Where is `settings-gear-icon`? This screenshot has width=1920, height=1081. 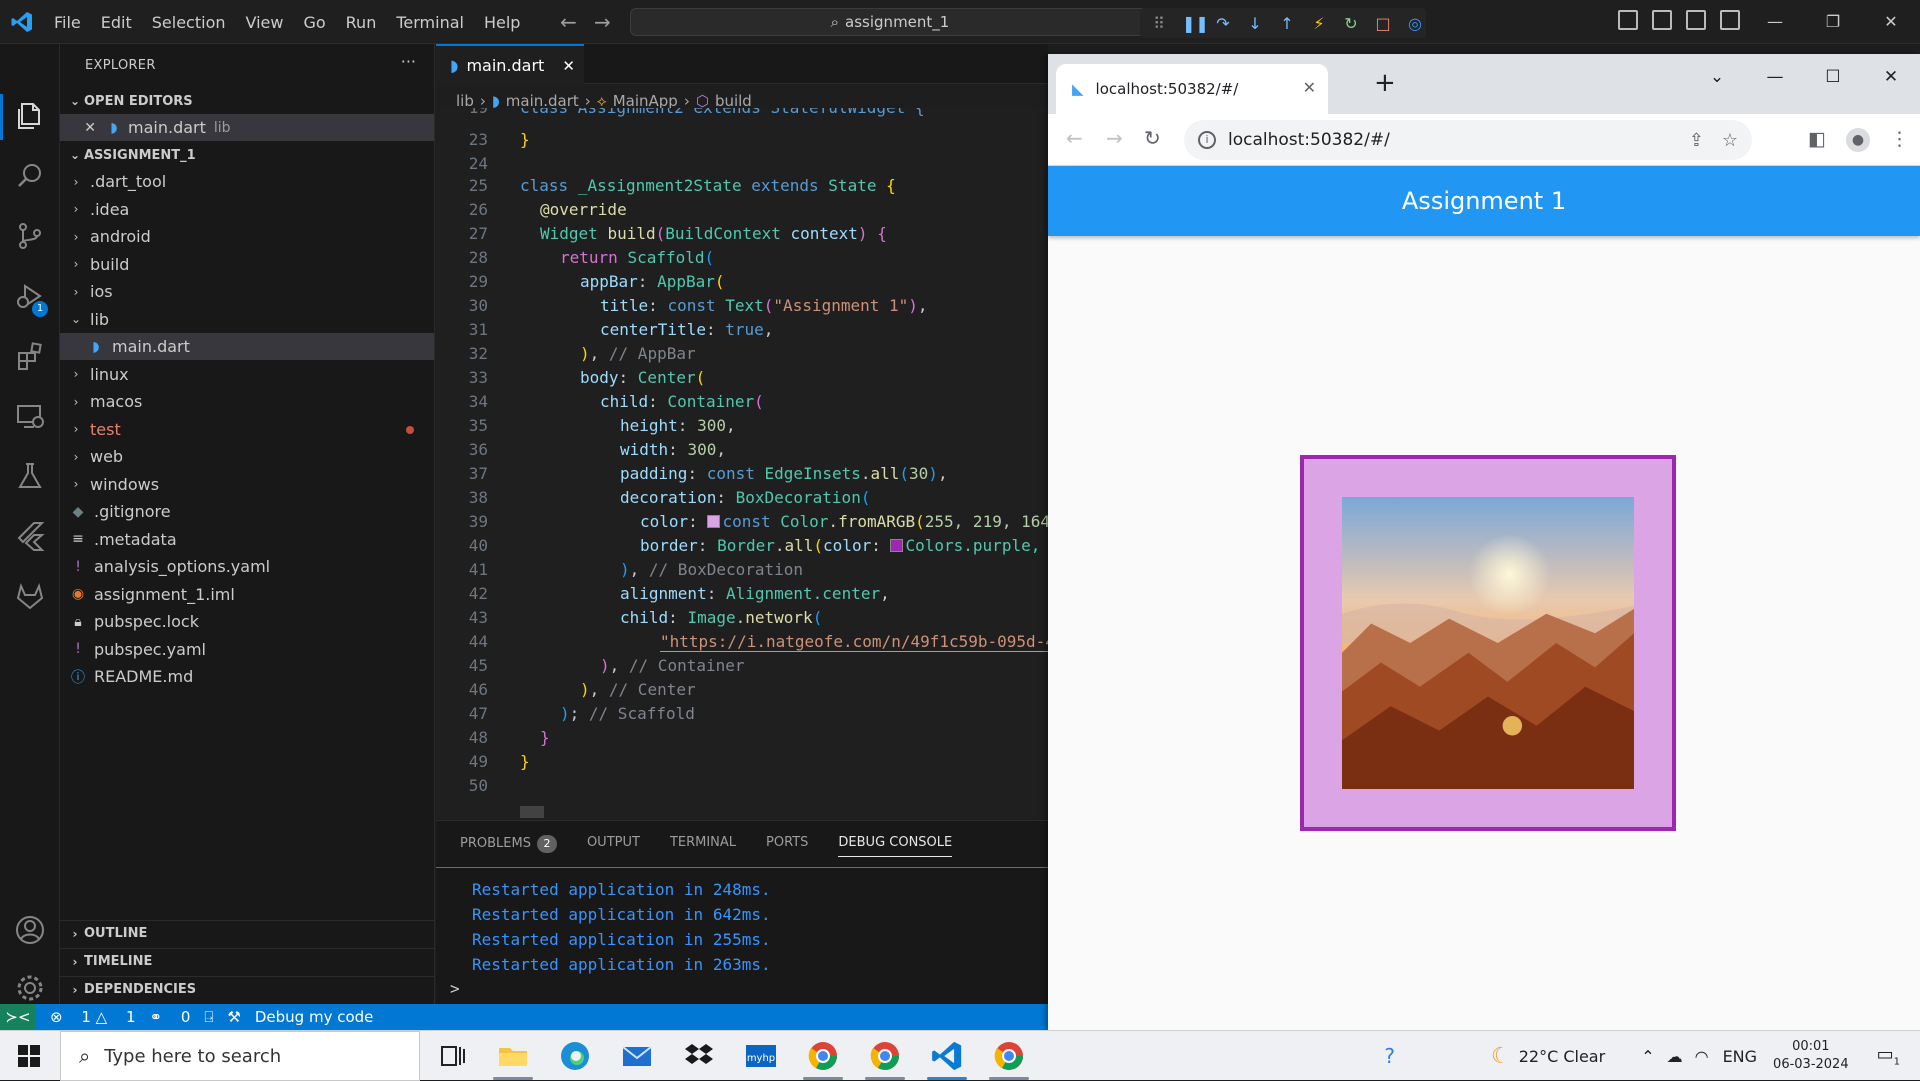 settings-gear-icon is located at coordinates (30, 988).